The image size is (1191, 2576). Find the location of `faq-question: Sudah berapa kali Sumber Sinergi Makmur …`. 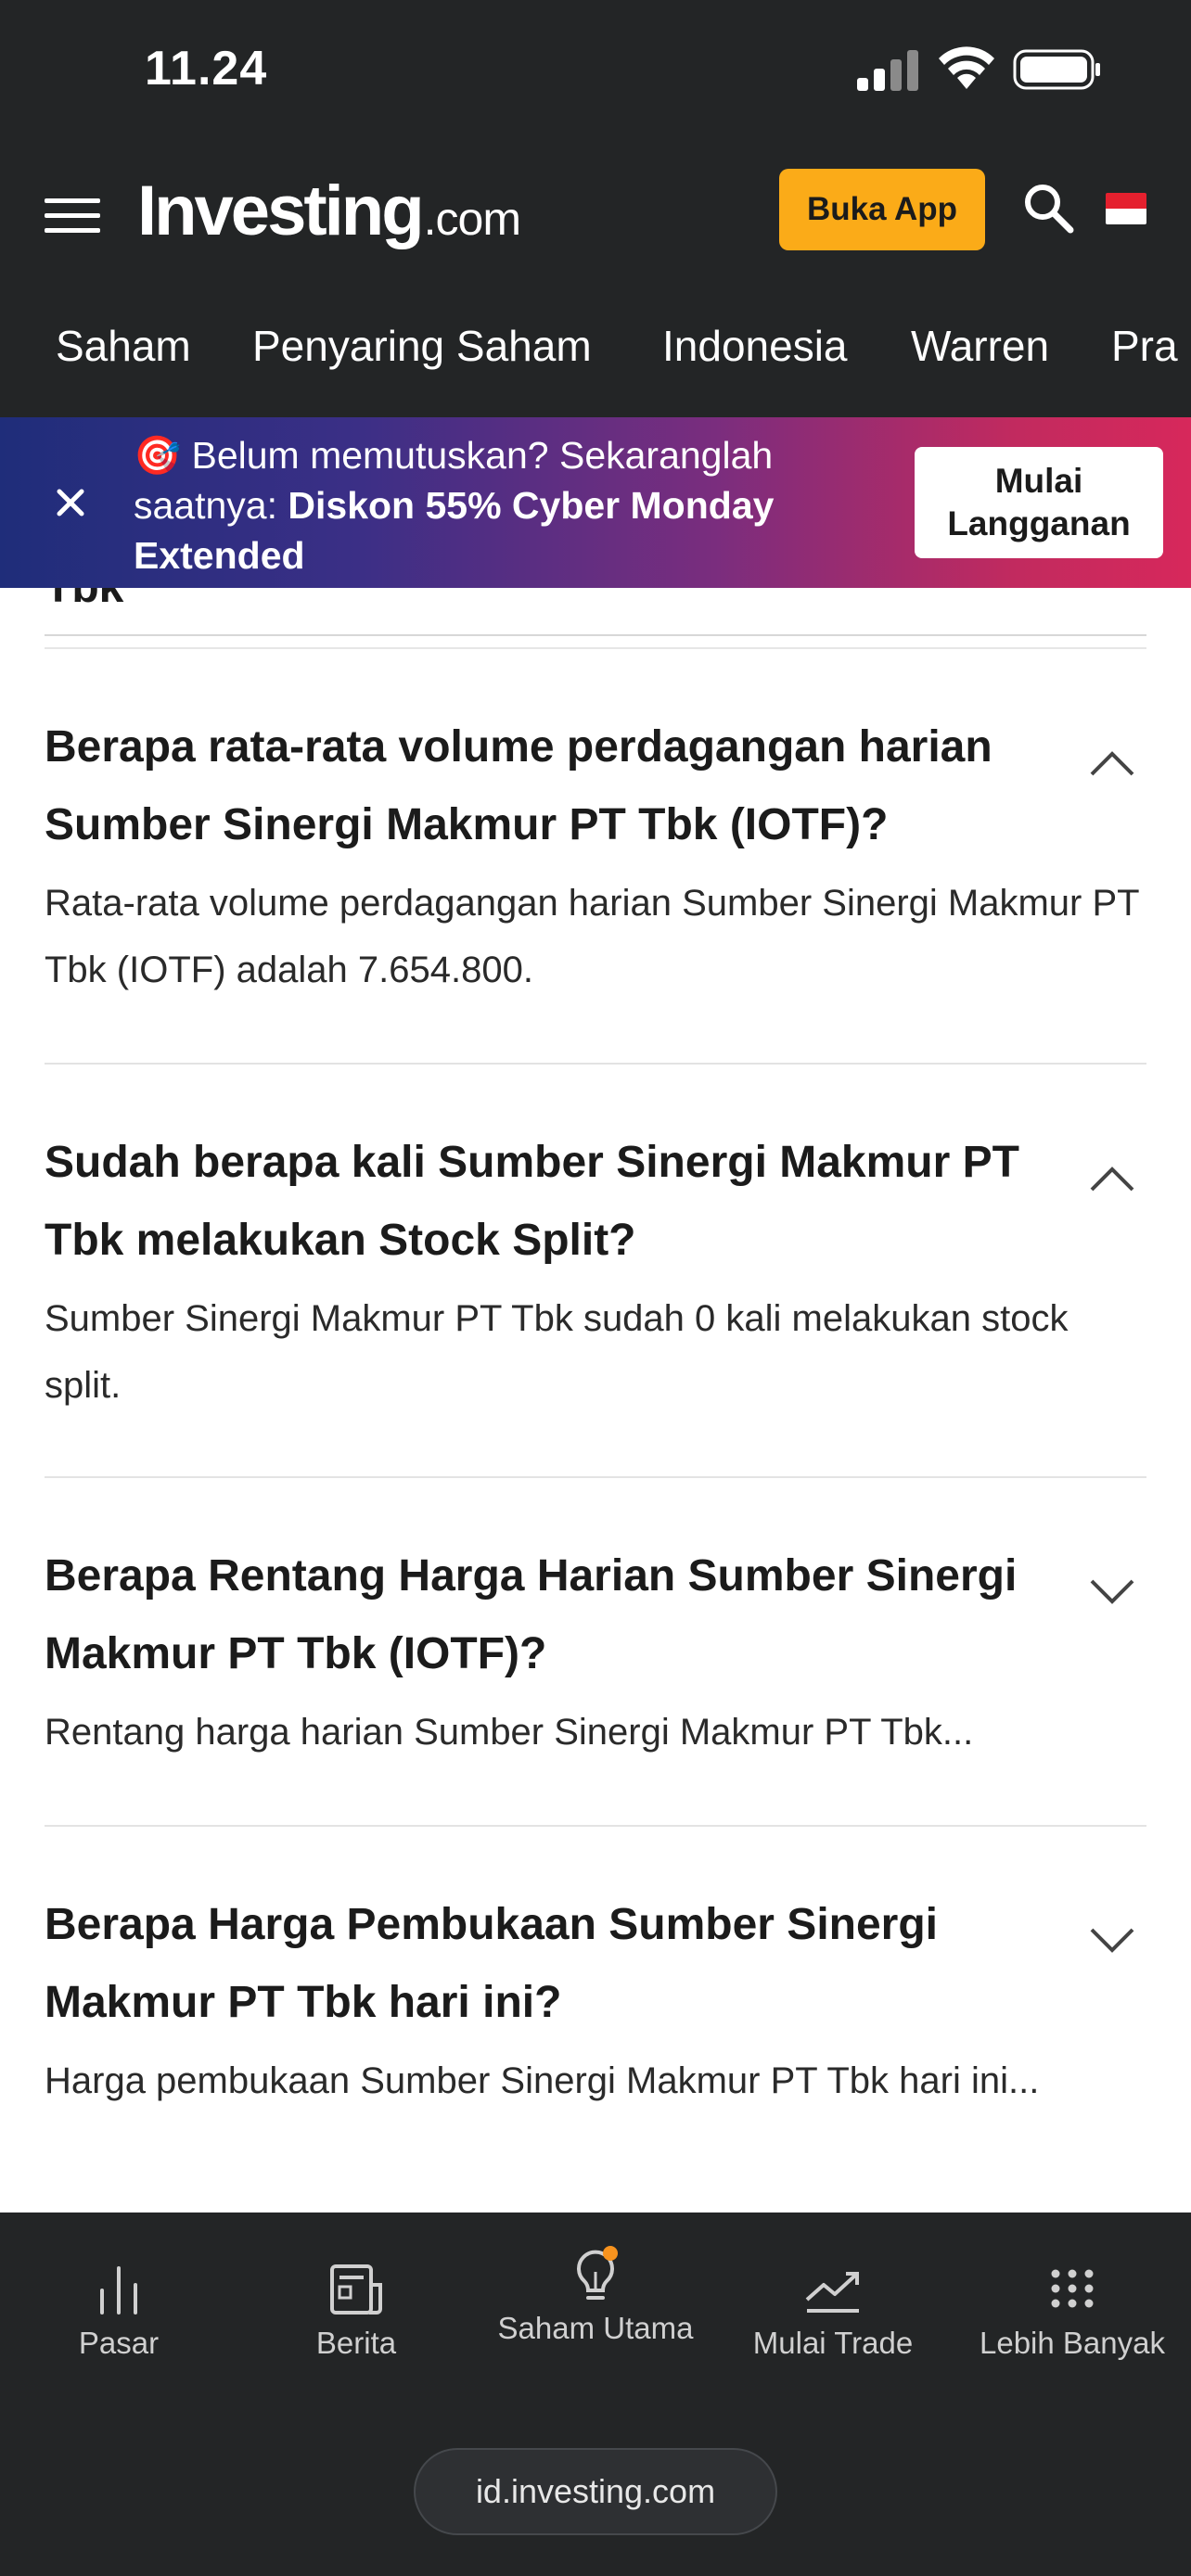

faq-question: Sudah berapa kali Sumber Sinergi Makmur … is located at coordinates (545, 1202).